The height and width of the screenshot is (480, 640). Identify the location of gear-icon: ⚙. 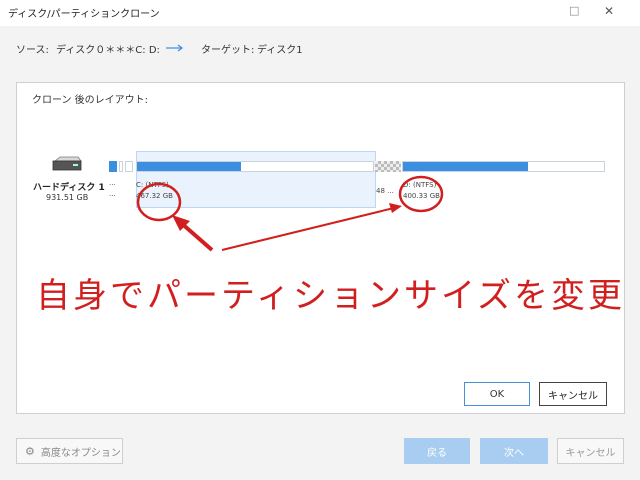
(30, 451).